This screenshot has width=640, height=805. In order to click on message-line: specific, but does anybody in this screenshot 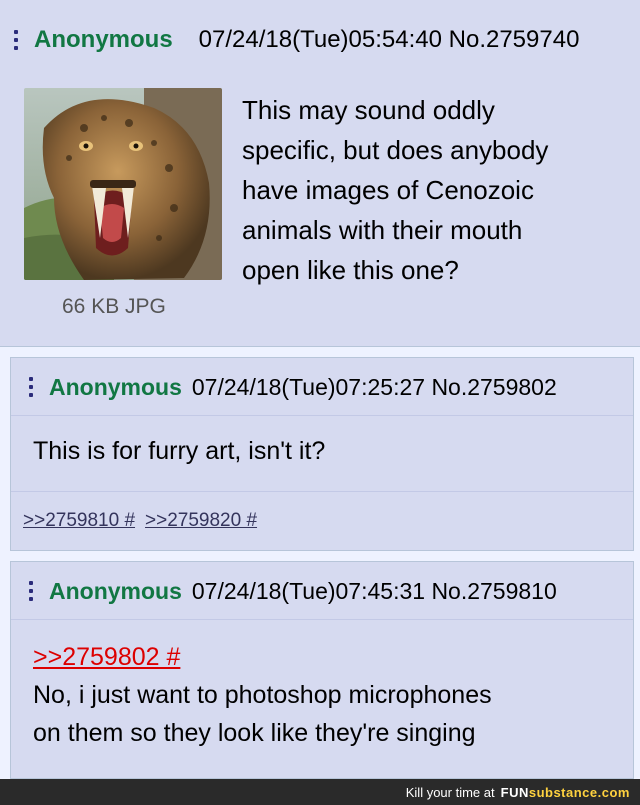, I will do `click(395, 150)`.